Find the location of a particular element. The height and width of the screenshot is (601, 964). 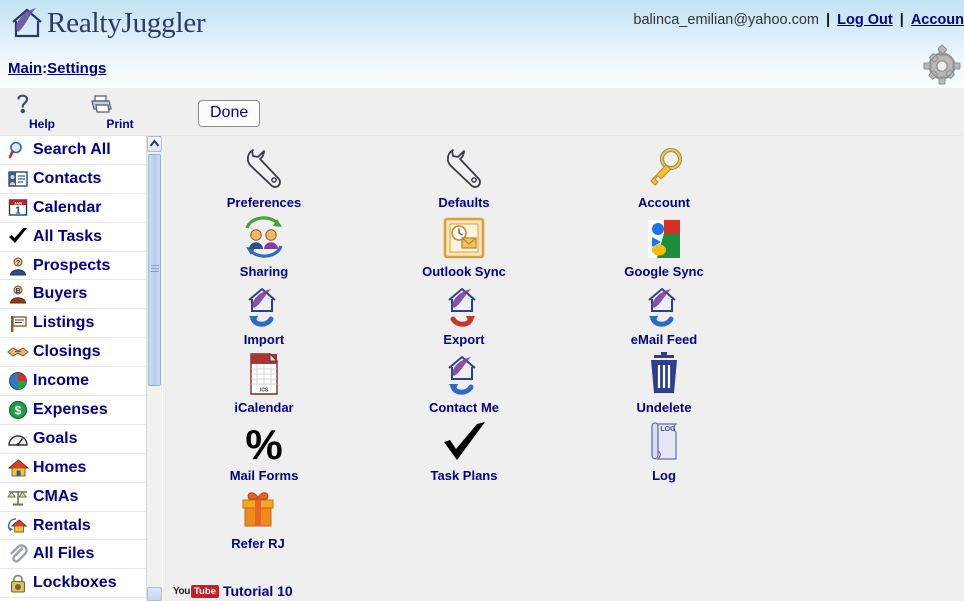

tile-undelete: Undelete is located at coordinates (664, 381).